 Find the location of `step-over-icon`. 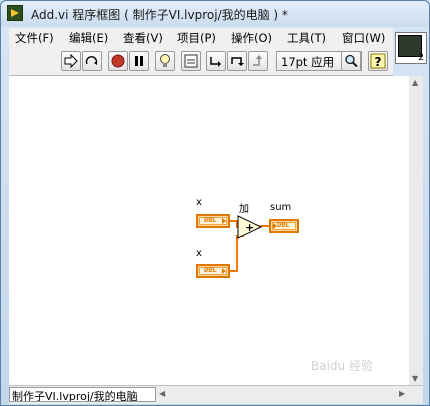

step-over-icon is located at coordinates (237, 61).